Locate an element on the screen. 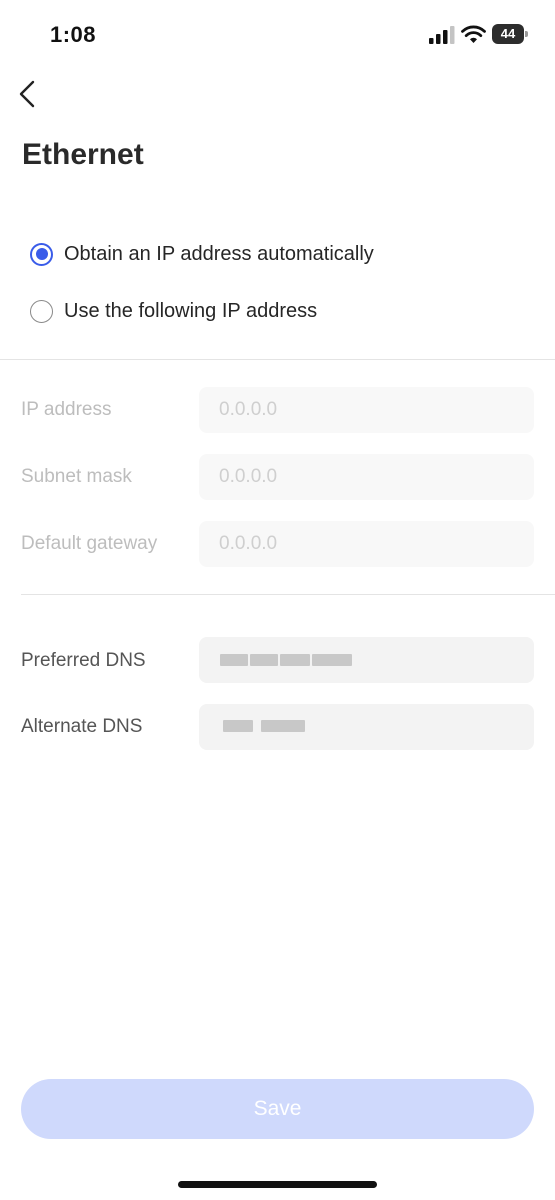  ip-address-label: IP address is located at coordinates (66, 409).